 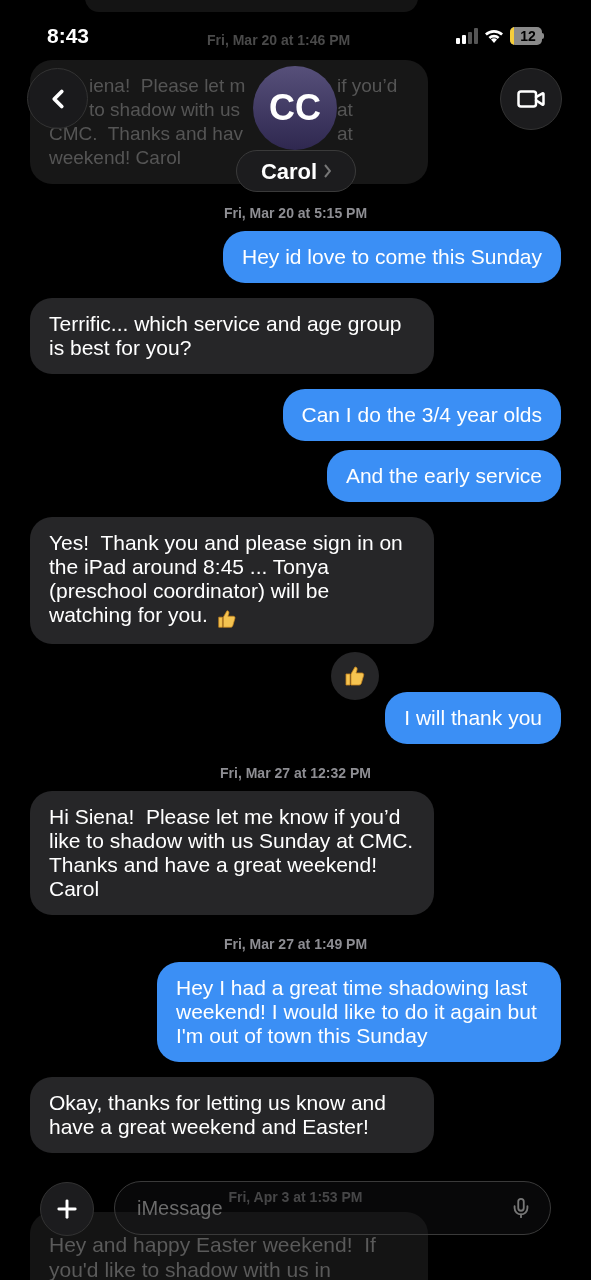 I want to click on reaction-badge, so click(x=355, y=676).